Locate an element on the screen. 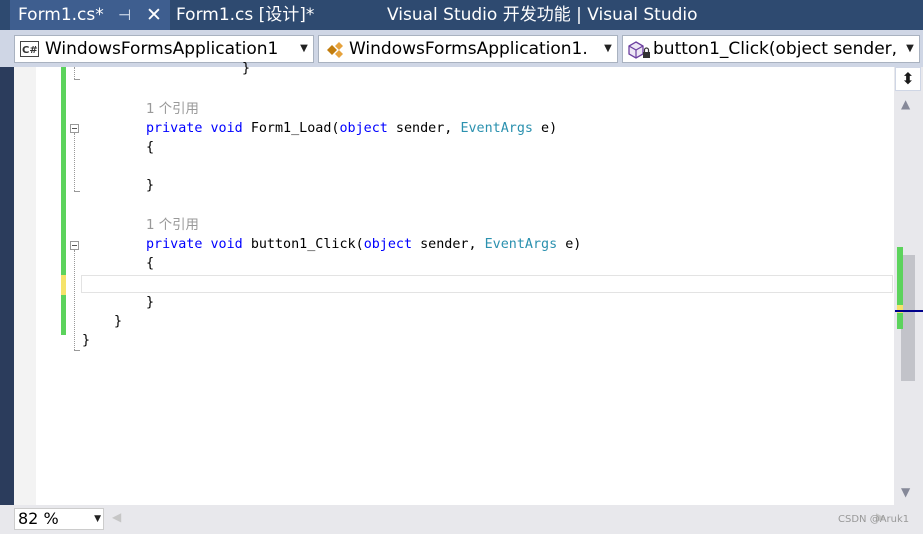  scroll-down-icon: ▼ is located at coordinates (905, 492).